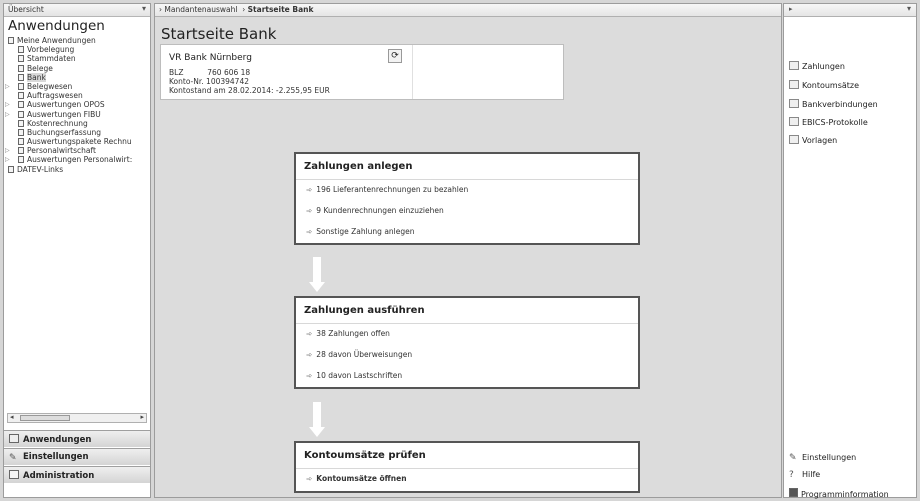 This screenshot has width=920, height=501. I want to click on tree-item: ▷ Auswertungen Personalwirt:, so click(77, 159).